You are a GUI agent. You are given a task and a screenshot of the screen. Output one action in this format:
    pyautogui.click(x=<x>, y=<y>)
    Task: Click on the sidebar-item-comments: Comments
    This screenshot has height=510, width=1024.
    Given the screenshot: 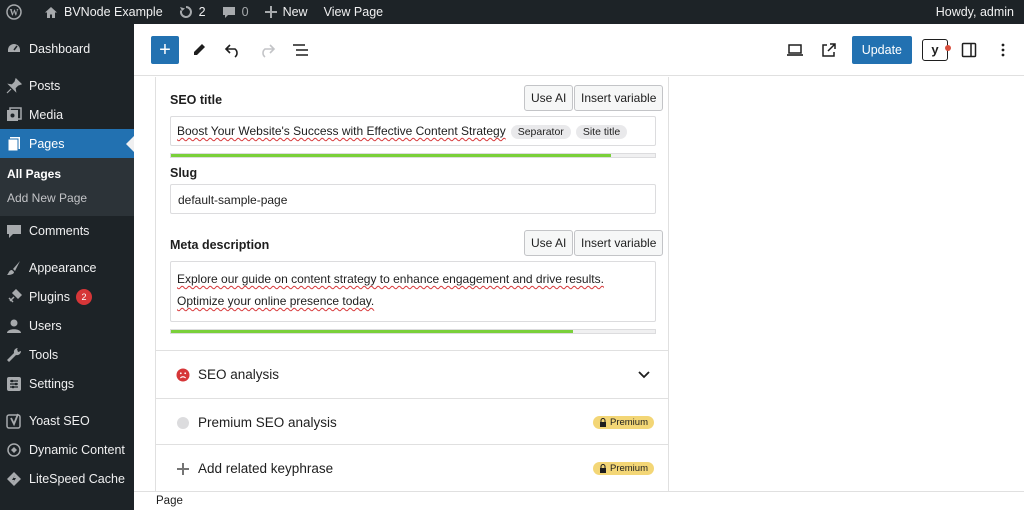 What is the action you would take?
    pyautogui.click(x=67, y=230)
    